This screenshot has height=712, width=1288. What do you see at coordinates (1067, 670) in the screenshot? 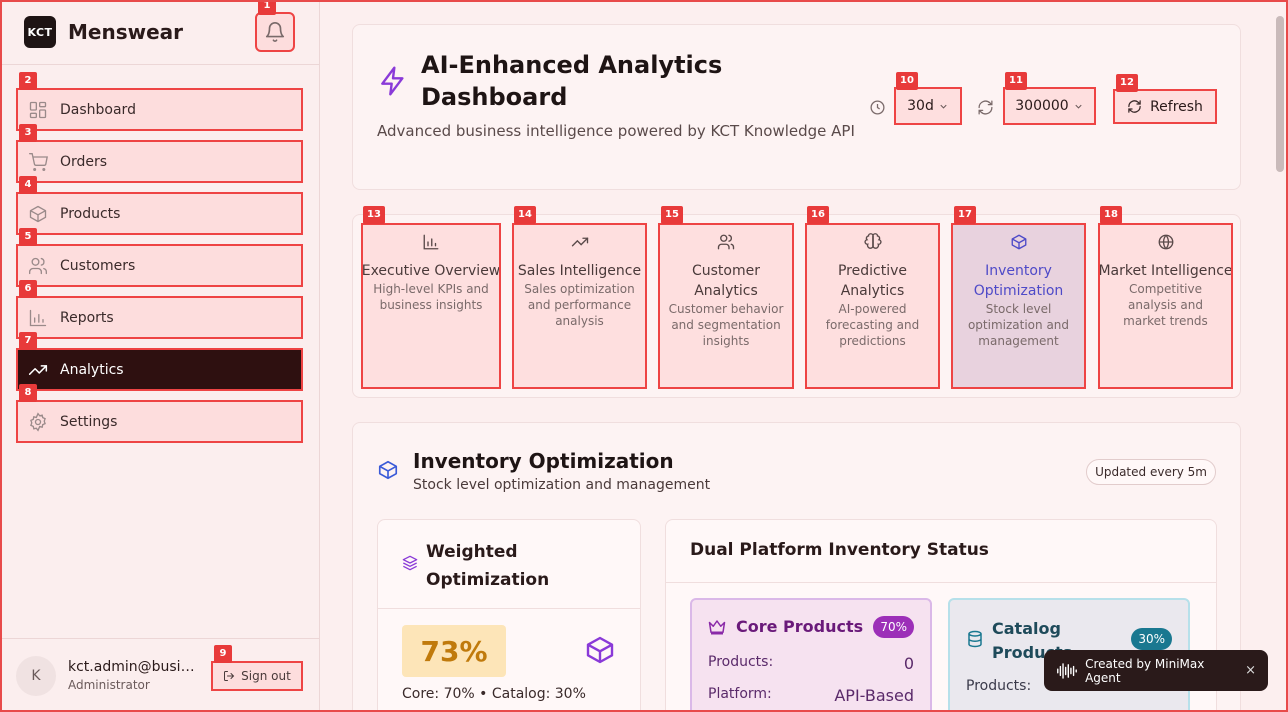
I see `waveform-icon` at bounding box center [1067, 670].